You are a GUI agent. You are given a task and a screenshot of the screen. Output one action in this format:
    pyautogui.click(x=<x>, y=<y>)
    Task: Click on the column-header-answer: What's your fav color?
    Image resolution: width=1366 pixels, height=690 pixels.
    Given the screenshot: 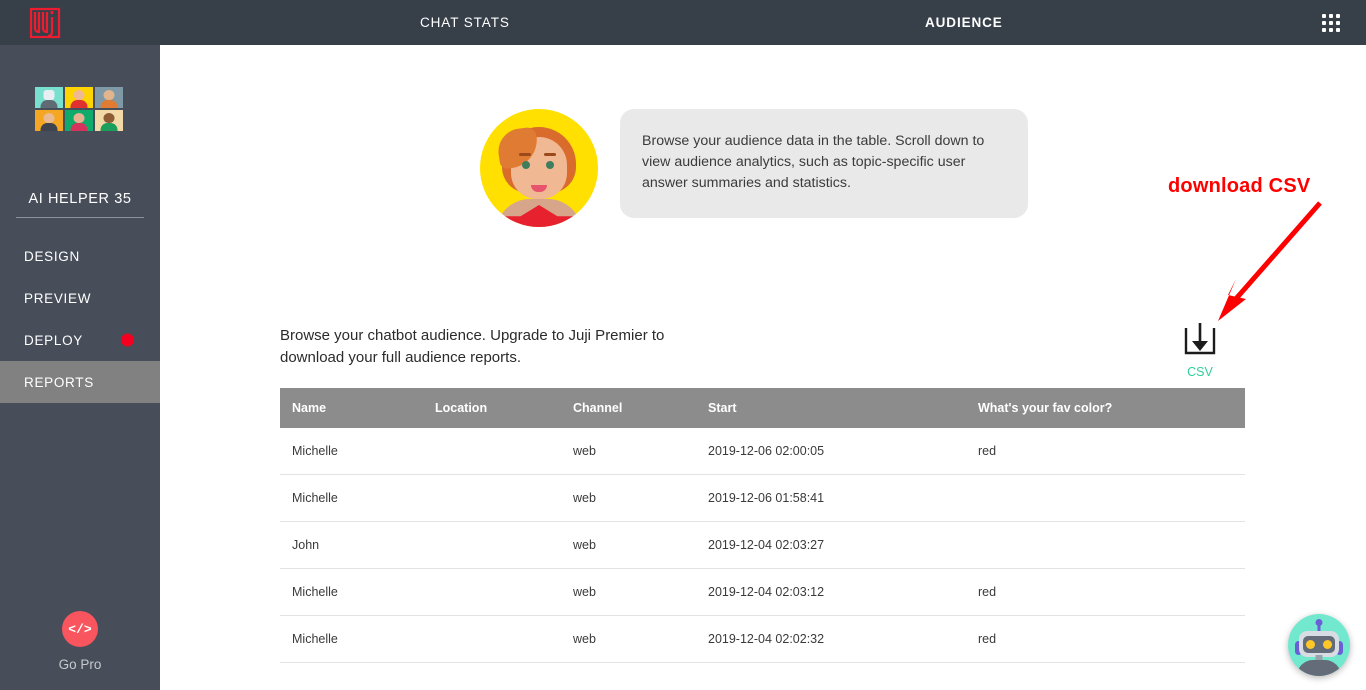 What is the action you would take?
    pyautogui.click(x=1105, y=408)
    